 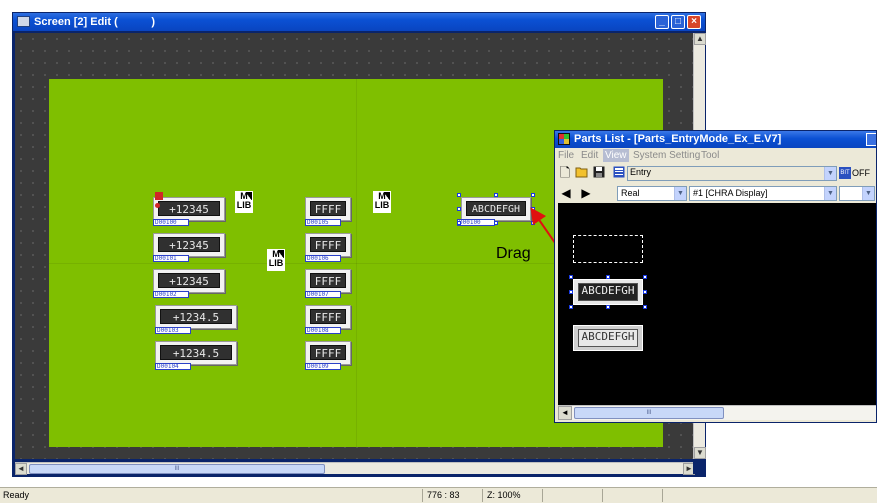 What do you see at coordinates (700, 453) in the screenshot?
I see `scroll-down-icon: ▼` at bounding box center [700, 453].